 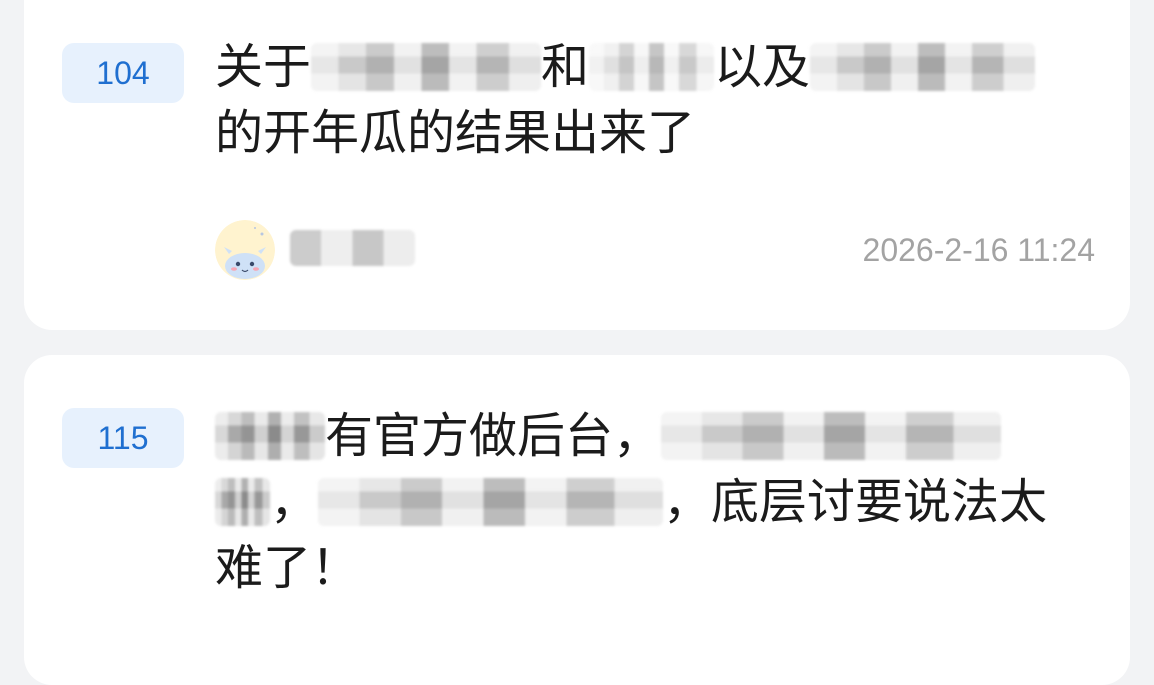 I want to click on post-timestamp: 2026-2-16 11:24, so click(x=978, y=250).